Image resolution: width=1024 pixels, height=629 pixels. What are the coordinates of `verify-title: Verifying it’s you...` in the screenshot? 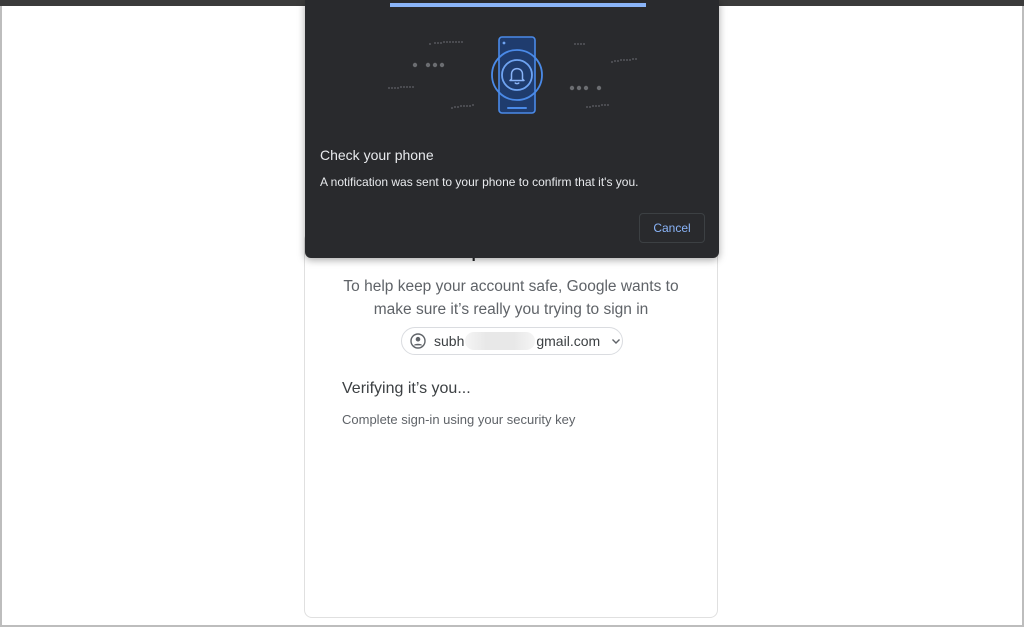 It's located at (406, 388).